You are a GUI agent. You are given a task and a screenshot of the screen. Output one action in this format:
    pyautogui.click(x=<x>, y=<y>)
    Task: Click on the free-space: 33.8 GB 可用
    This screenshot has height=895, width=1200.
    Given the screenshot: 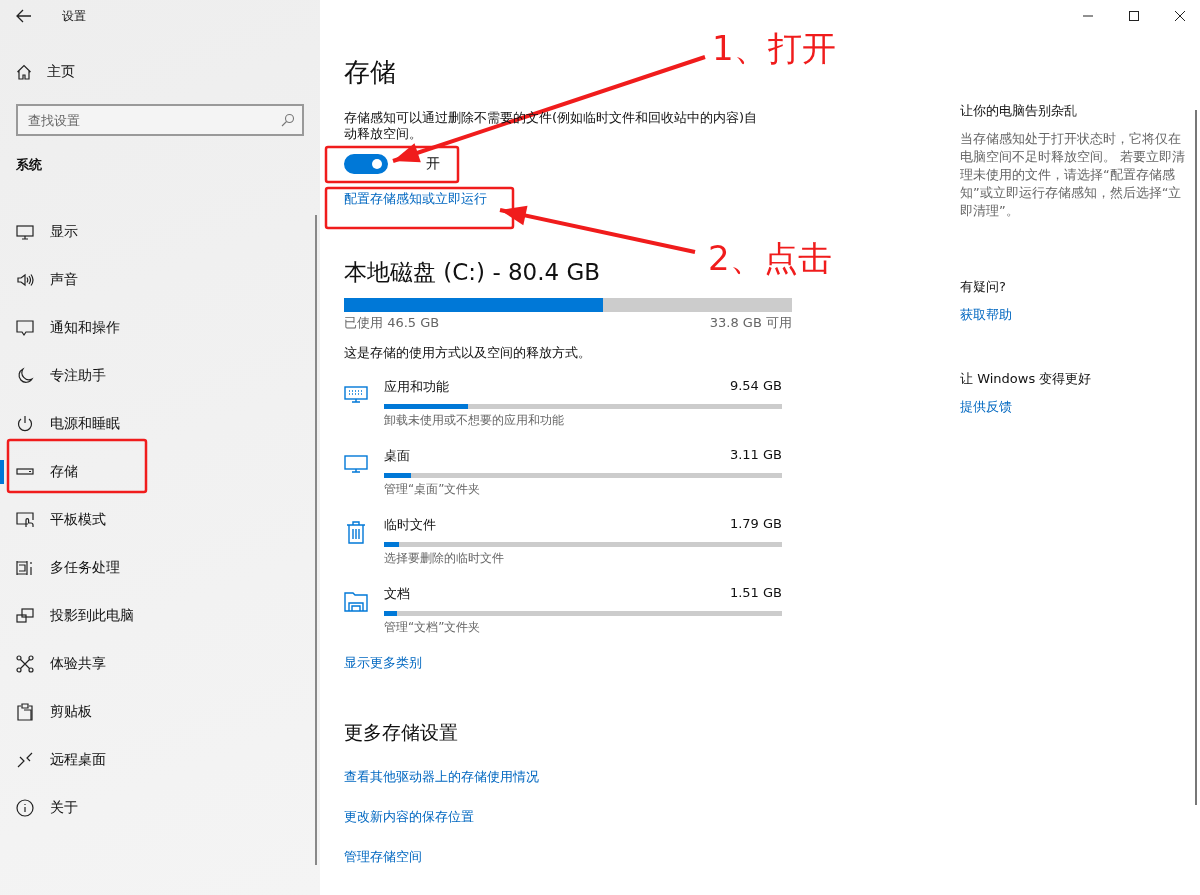 What is the action you would take?
    pyautogui.click(x=750, y=323)
    